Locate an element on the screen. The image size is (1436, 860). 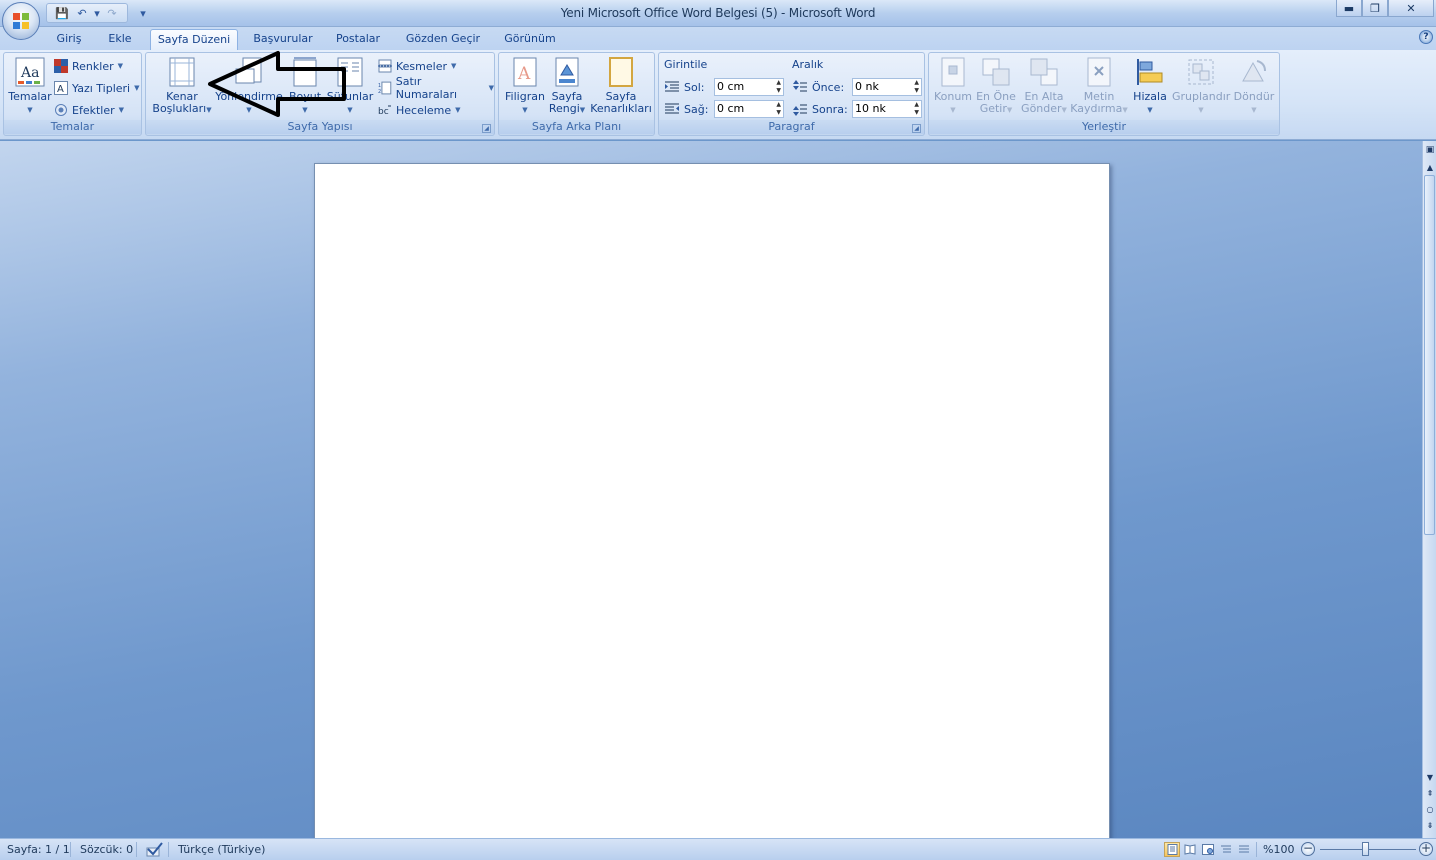
temalar-button: Aa Temalar ▼ is located at coordinates (30, 85).